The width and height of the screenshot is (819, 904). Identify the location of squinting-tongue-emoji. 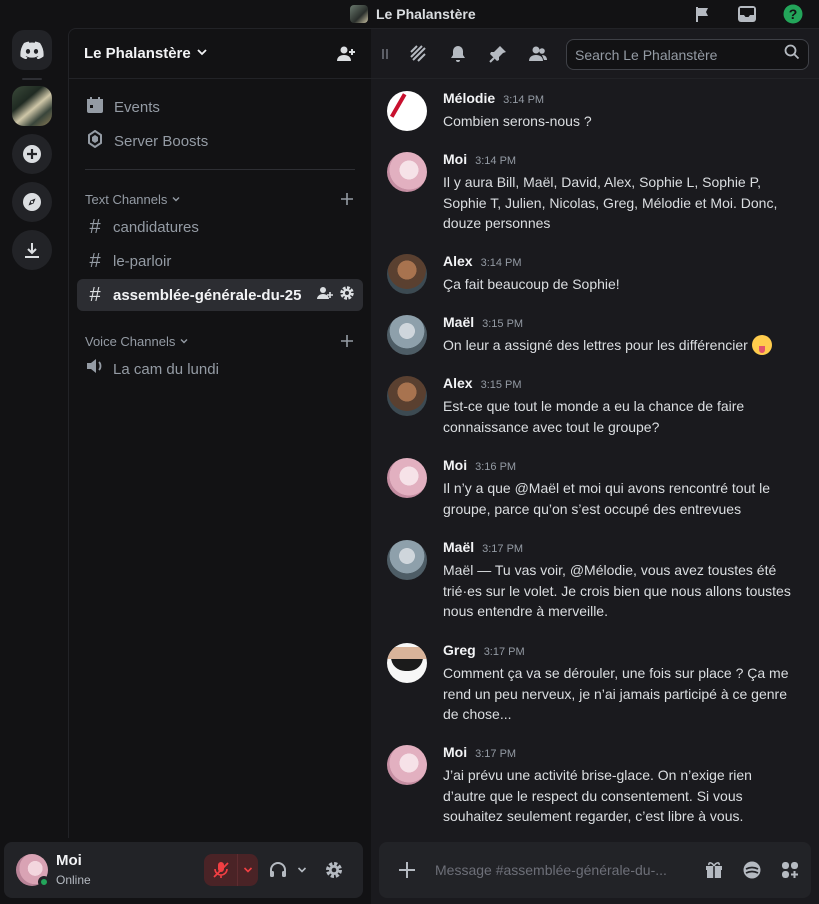
(761, 345).